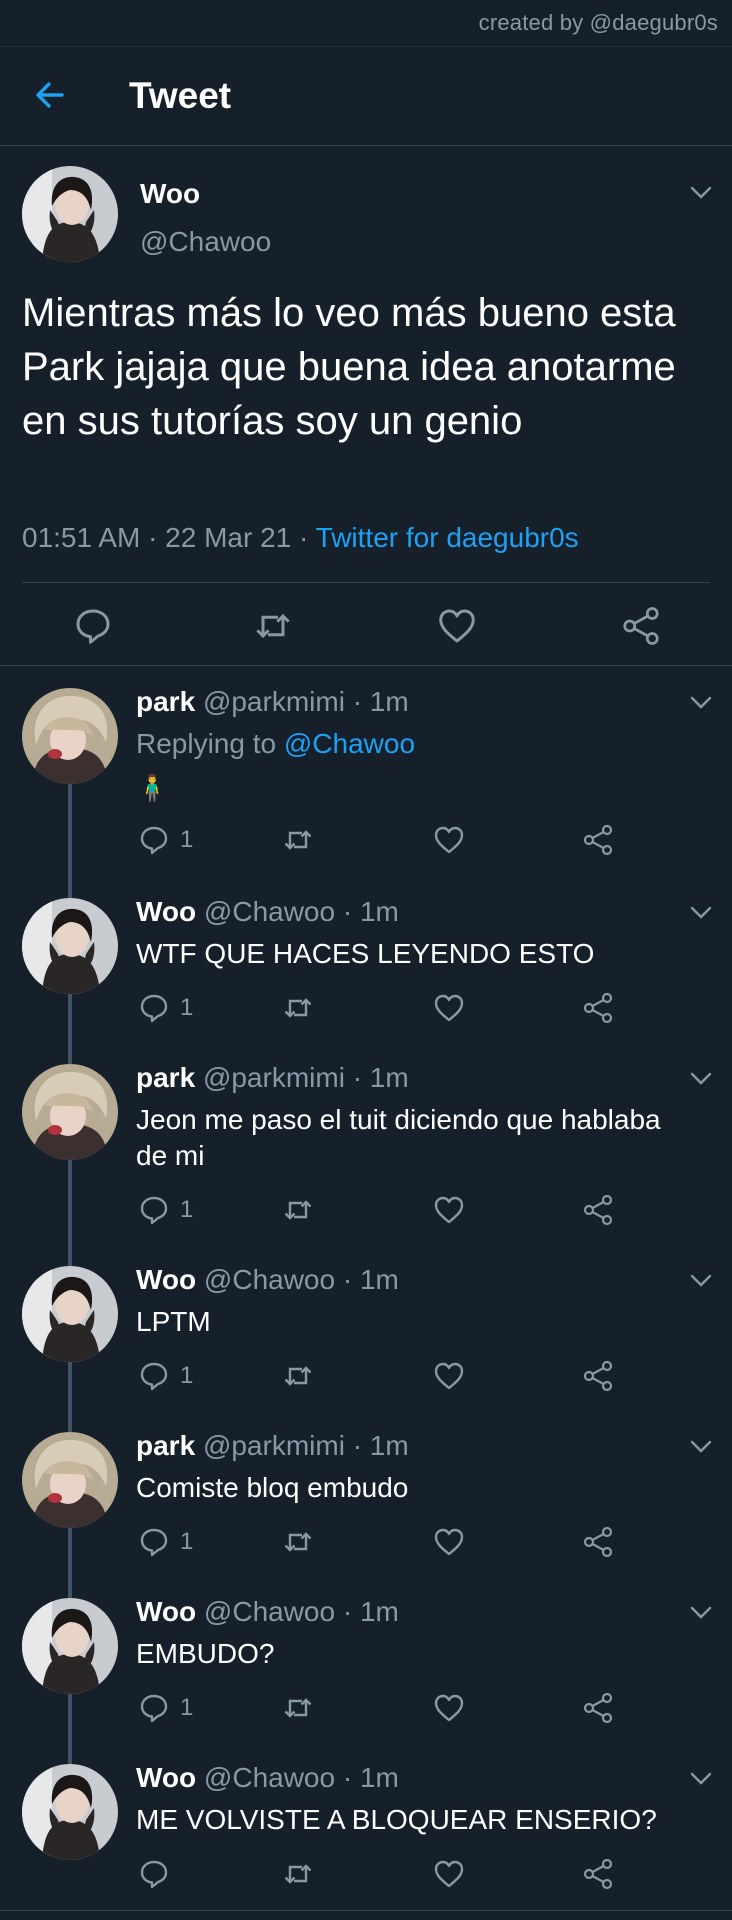  Describe the element at coordinates (366, 1659) in the screenshot. I see `reply-tweet: Woo @Chawoo · 1m EMBUDO? 1` at that location.